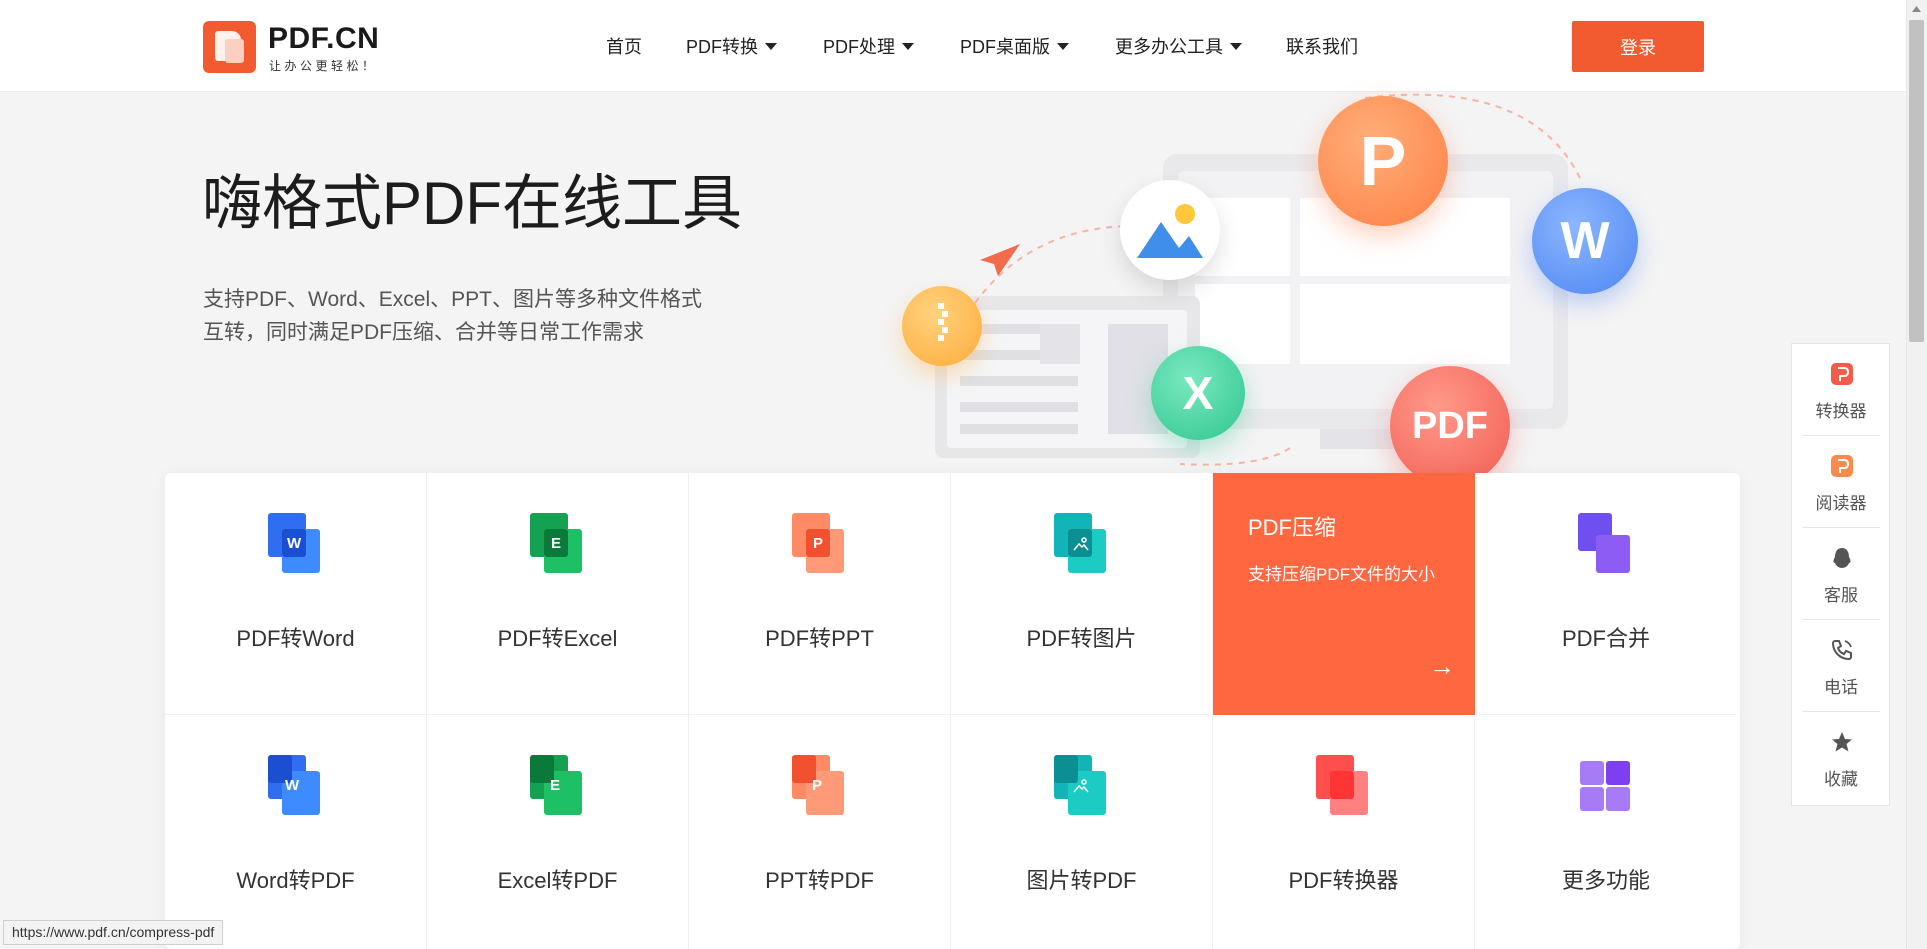  Describe the element at coordinates (1082, 544) in the screenshot. I see `pdf-to-image-icon` at that location.